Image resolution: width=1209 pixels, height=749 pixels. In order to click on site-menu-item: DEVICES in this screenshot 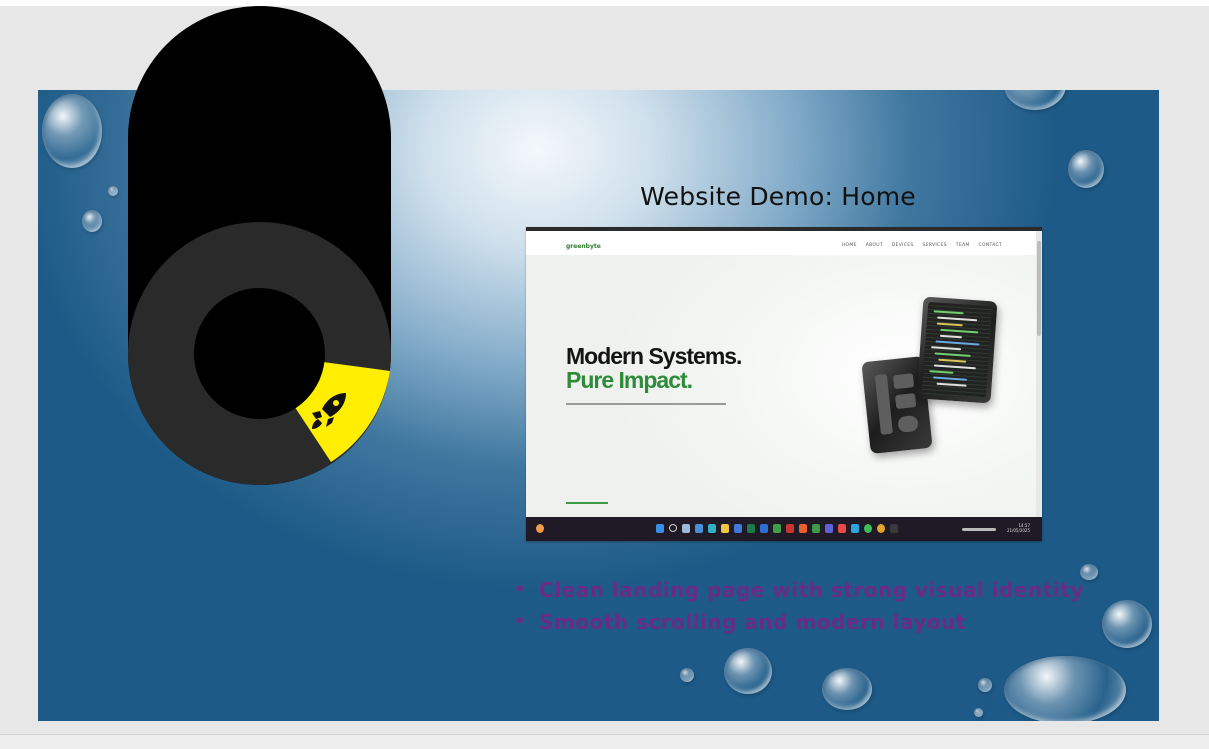, I will do `click(902, 245)`.